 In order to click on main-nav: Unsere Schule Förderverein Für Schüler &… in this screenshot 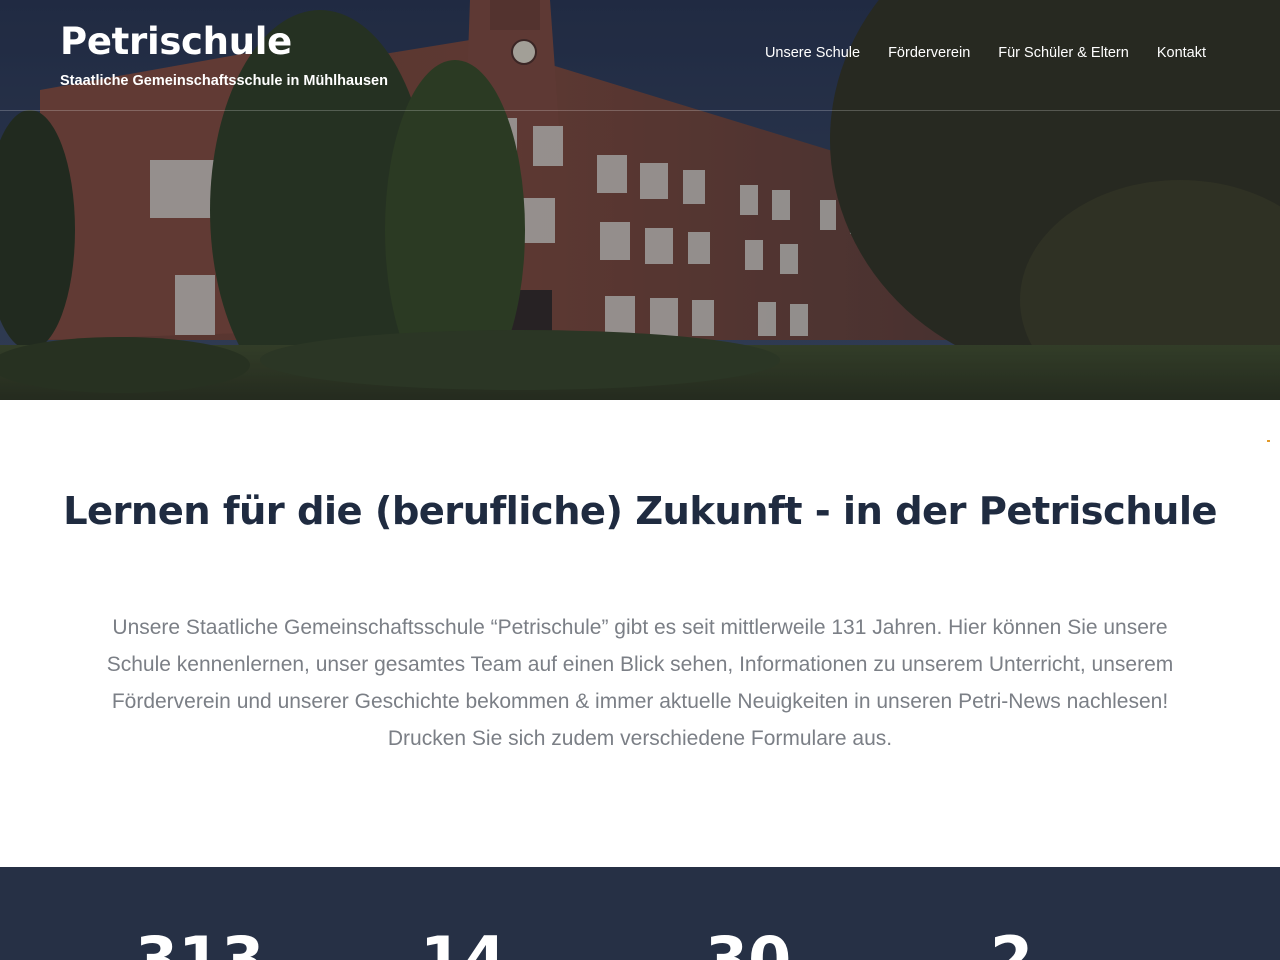, I will do `click(985, 53)`.